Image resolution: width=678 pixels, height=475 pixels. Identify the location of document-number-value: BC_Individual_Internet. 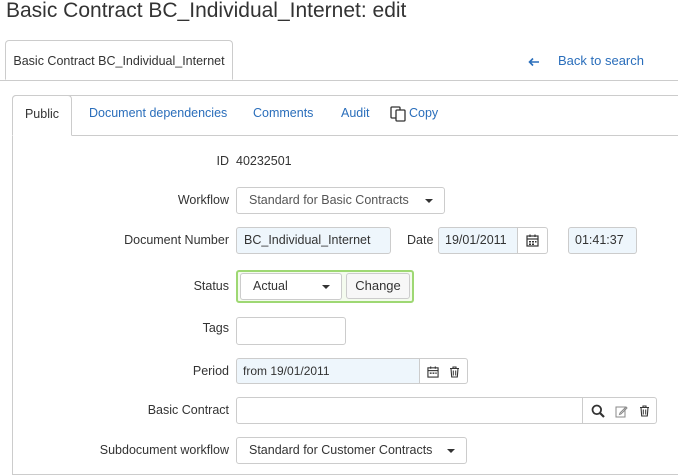
(307, 240).